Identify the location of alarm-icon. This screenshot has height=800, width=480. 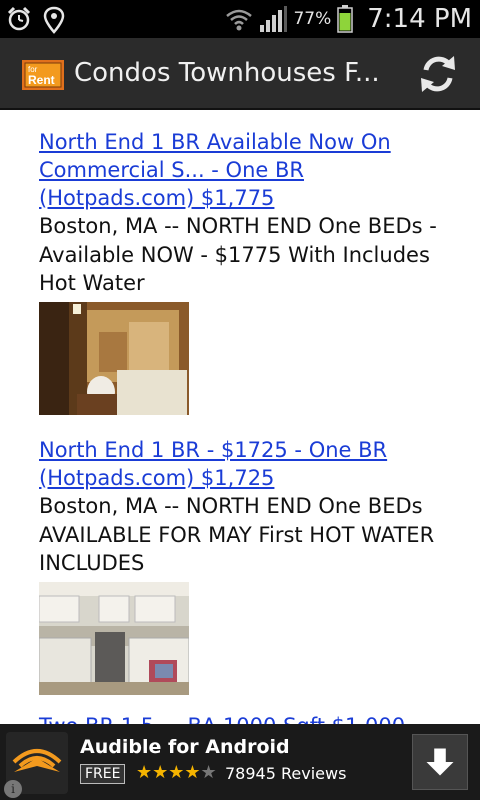
(19, 18).